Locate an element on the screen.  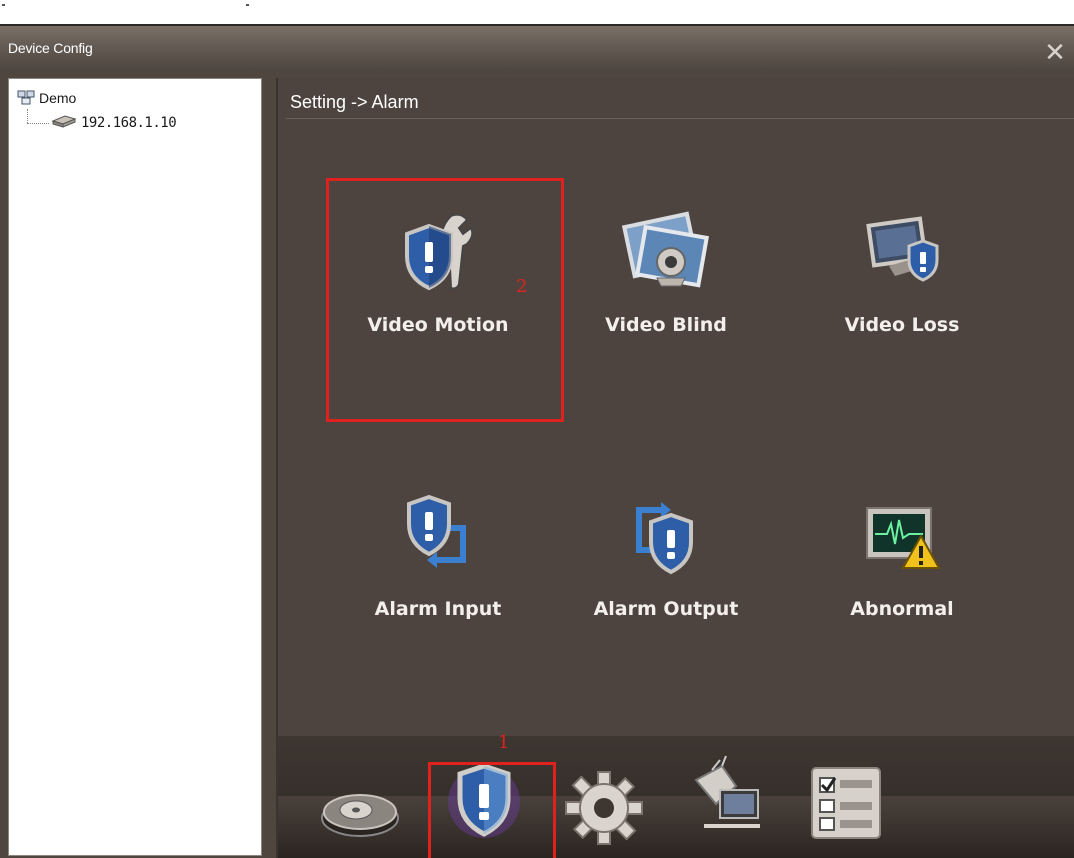
tile-label: Video Motion is located at coordinates (438, 325).